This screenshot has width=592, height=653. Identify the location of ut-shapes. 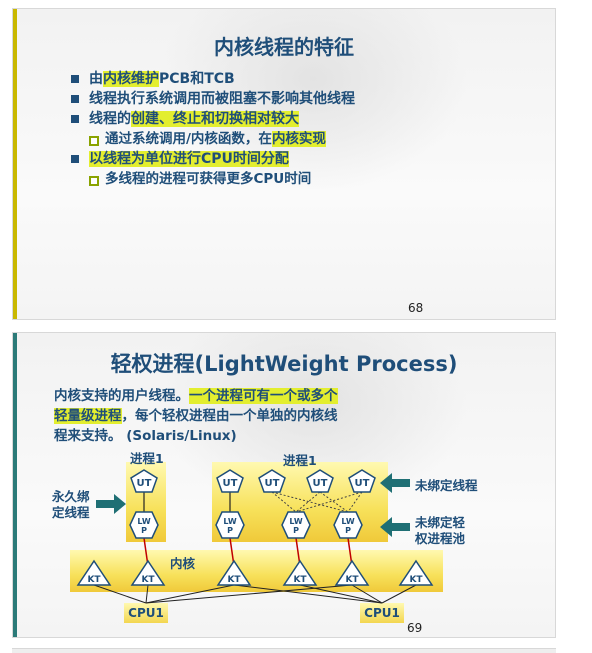
(253, 481).